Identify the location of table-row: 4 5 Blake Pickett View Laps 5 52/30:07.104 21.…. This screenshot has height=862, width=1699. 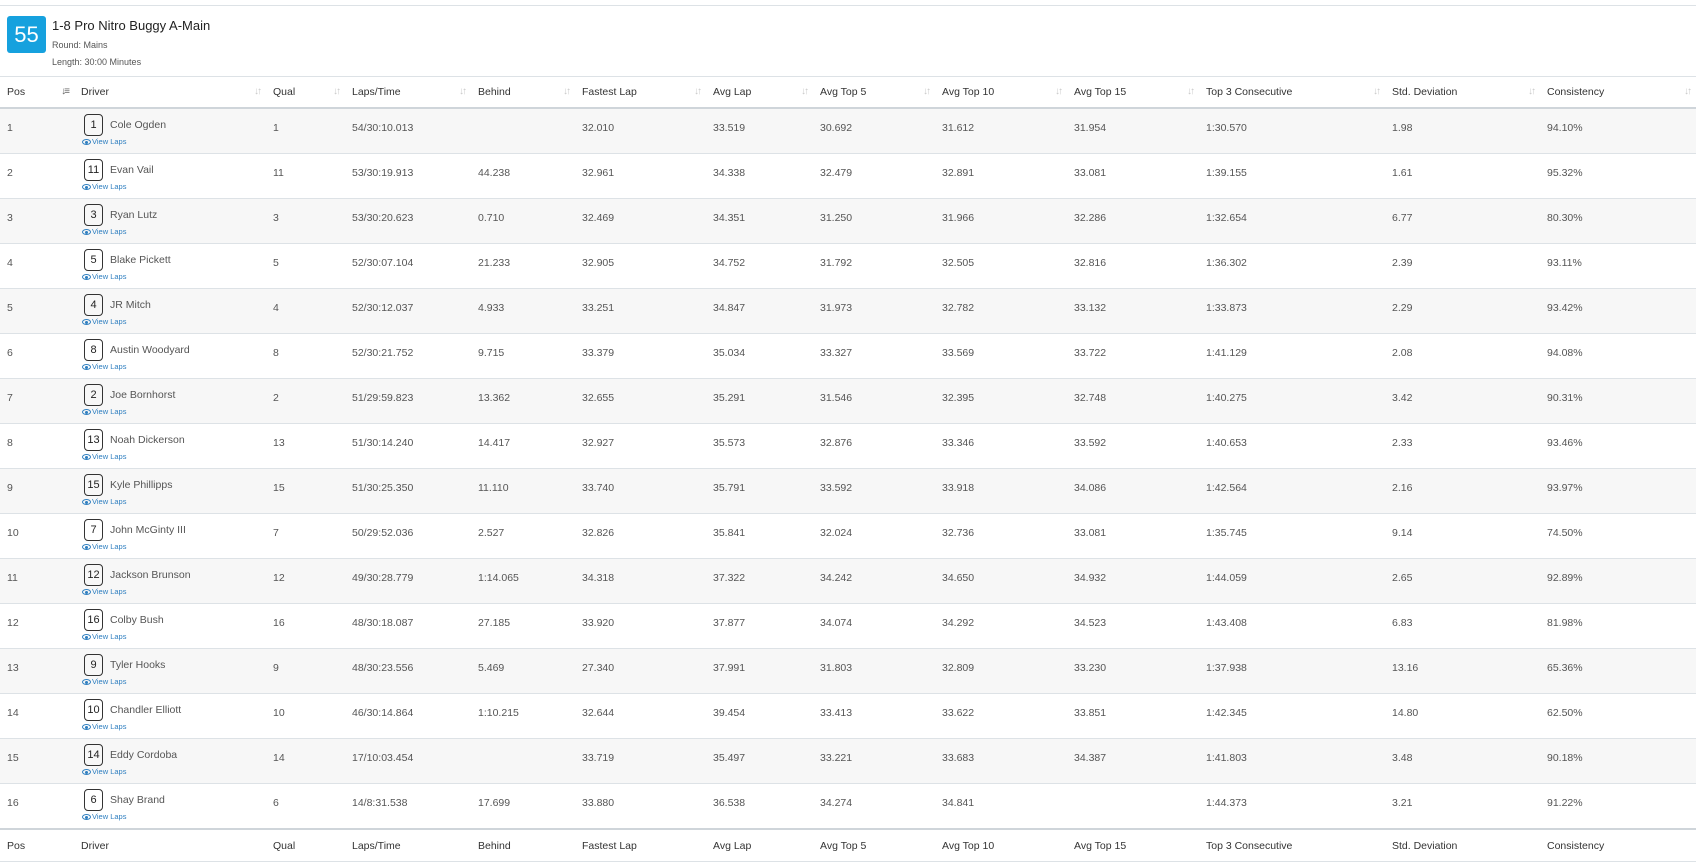
(848, 266).